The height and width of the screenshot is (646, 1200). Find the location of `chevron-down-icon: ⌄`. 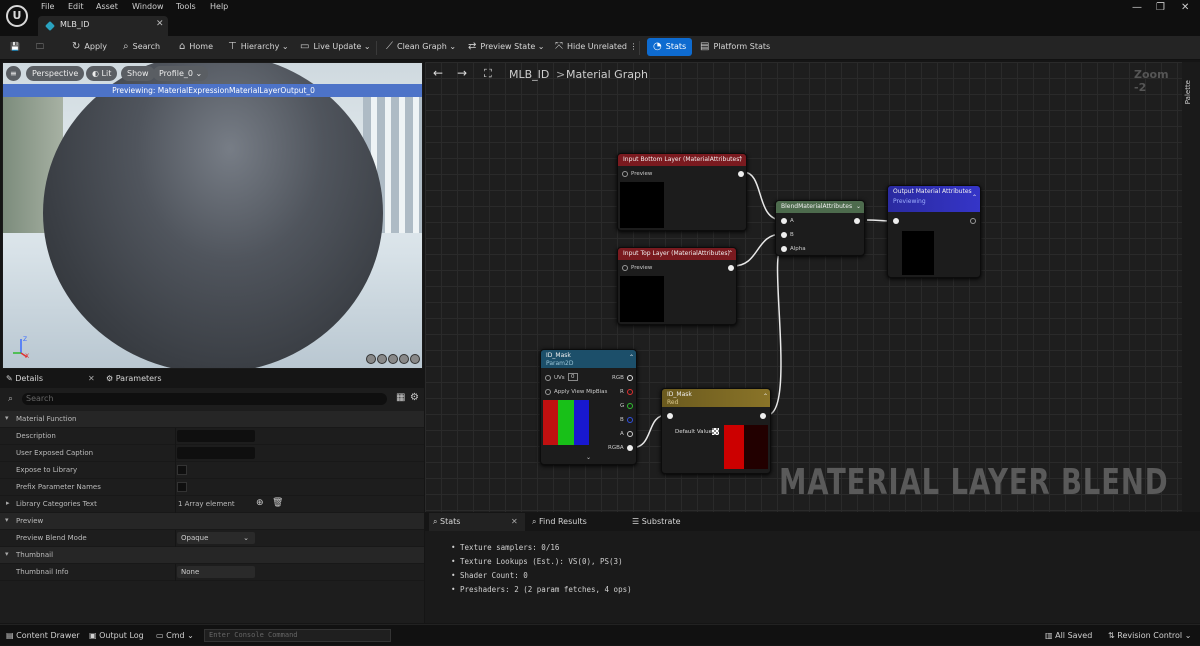

chevron-down-icon: ⌄ is located at coordinates (858, 206).